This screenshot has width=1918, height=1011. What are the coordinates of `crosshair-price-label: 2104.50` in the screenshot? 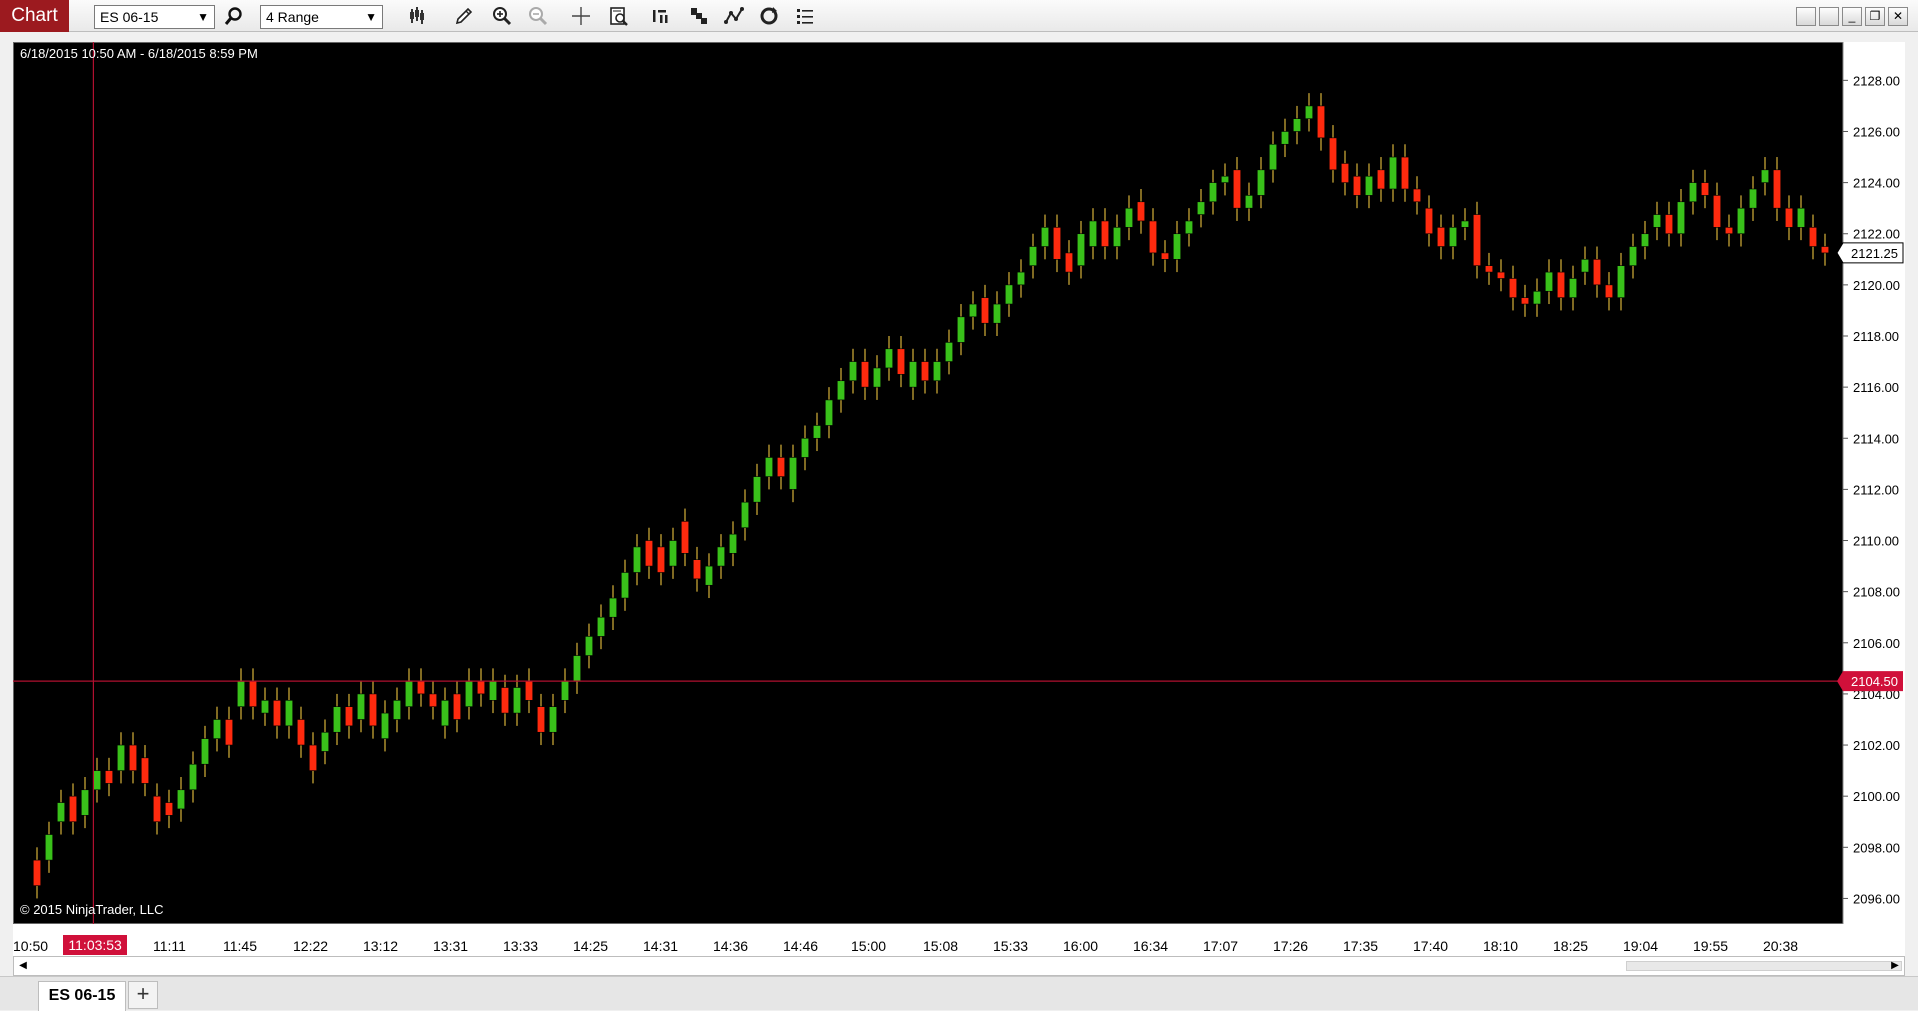 It's located at (1874, 681).